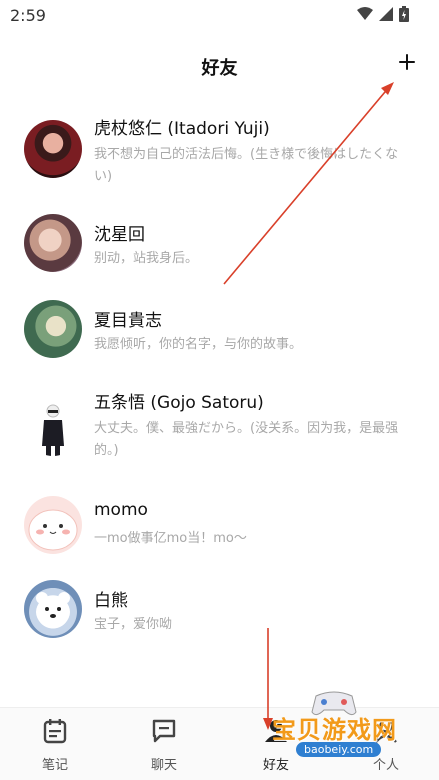  I want to click on notes-icon, so click(55, 731).